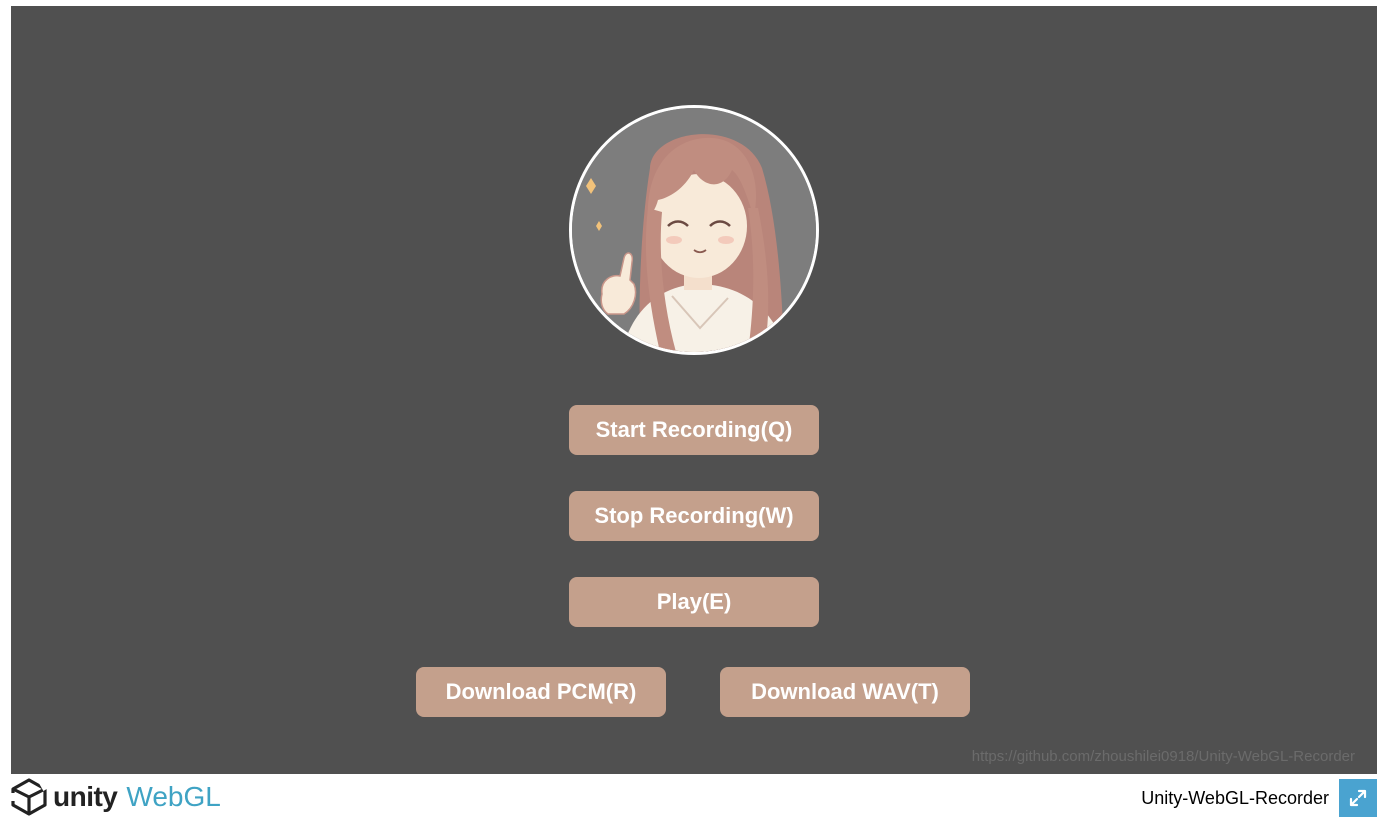 Image resolution: width=1388 pixels, height=824 pixels. I want to click on unity-cube-icon, so click(29, 797).